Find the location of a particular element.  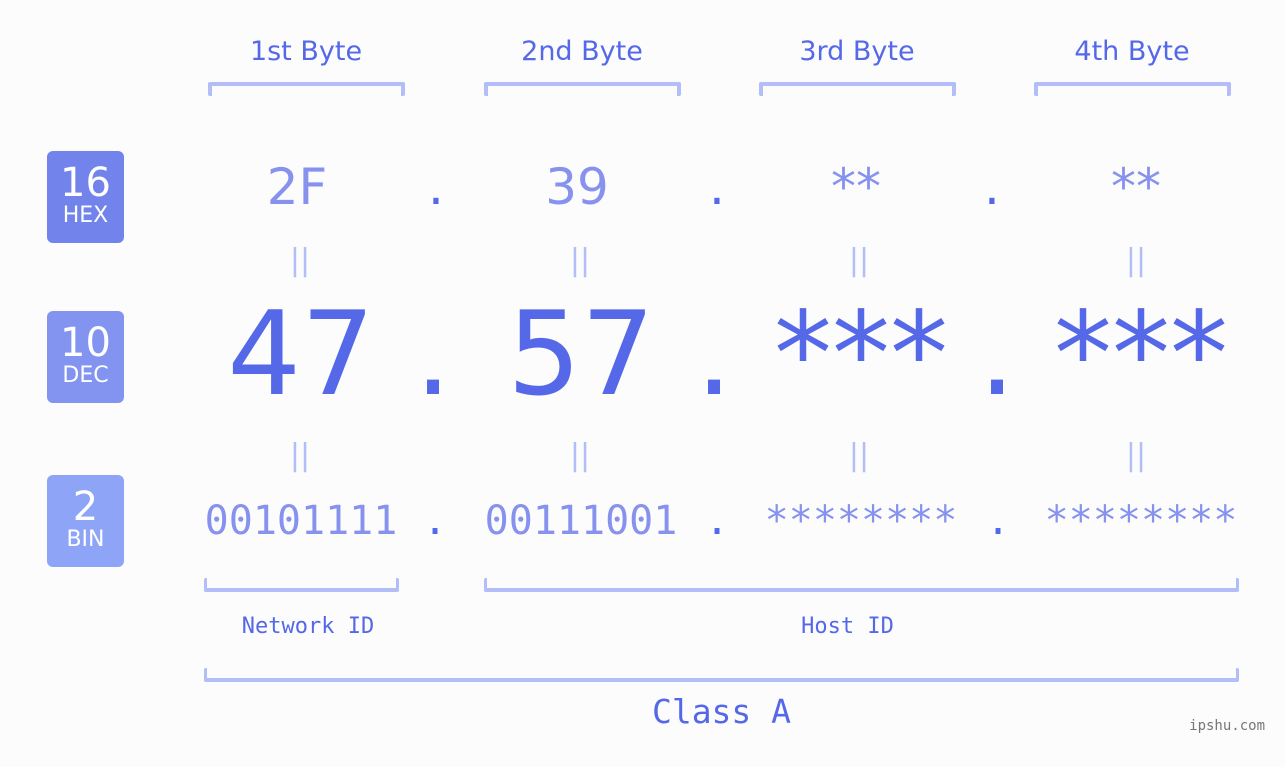

hex-base-name: HEX is located at coordinates (85, 215).